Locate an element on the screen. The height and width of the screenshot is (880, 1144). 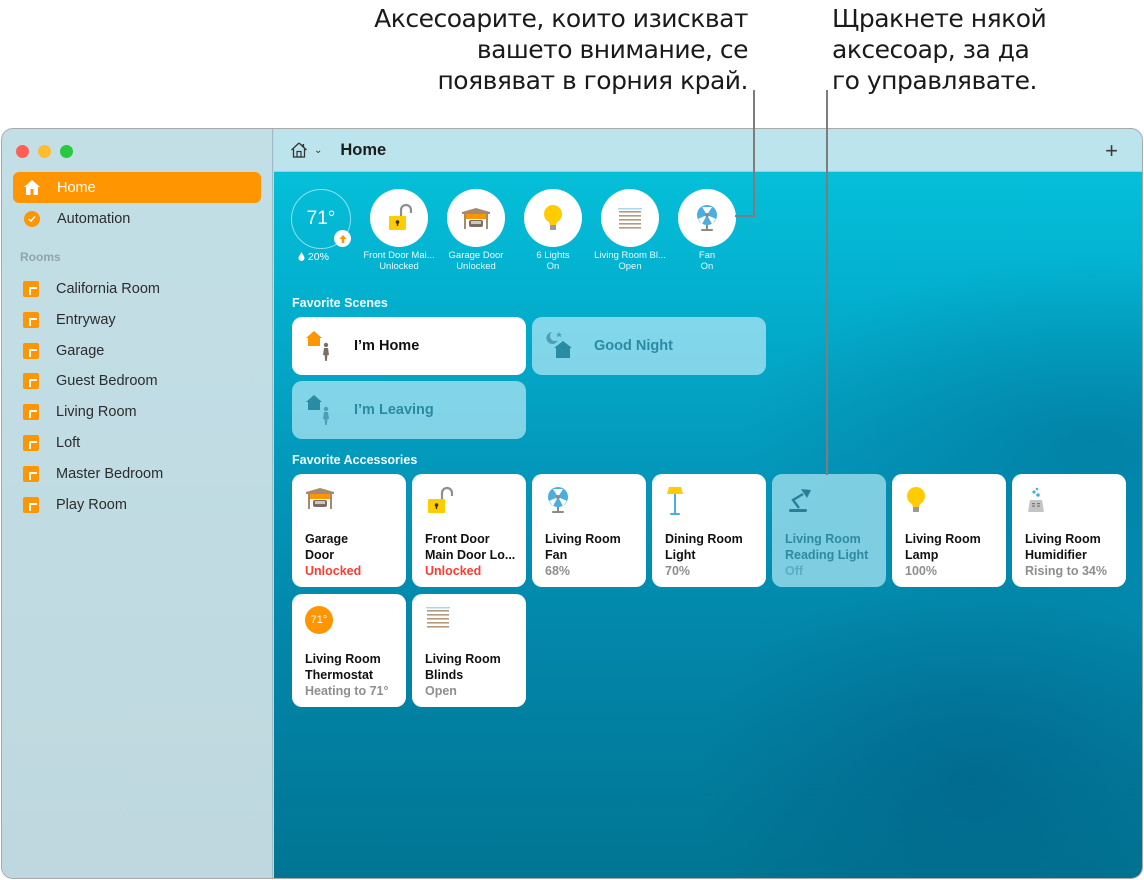
temperature-value: 71° is located at coordinates (321, 218).